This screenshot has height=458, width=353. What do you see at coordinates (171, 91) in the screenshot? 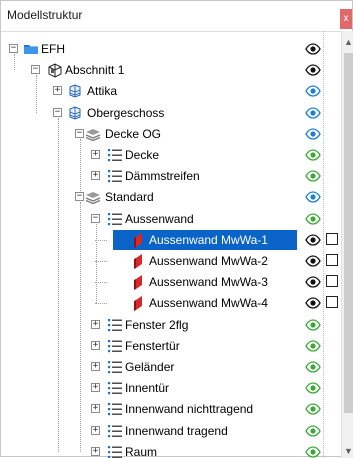
I see `tree-row: + Attika` at bounding box center [171, 91].